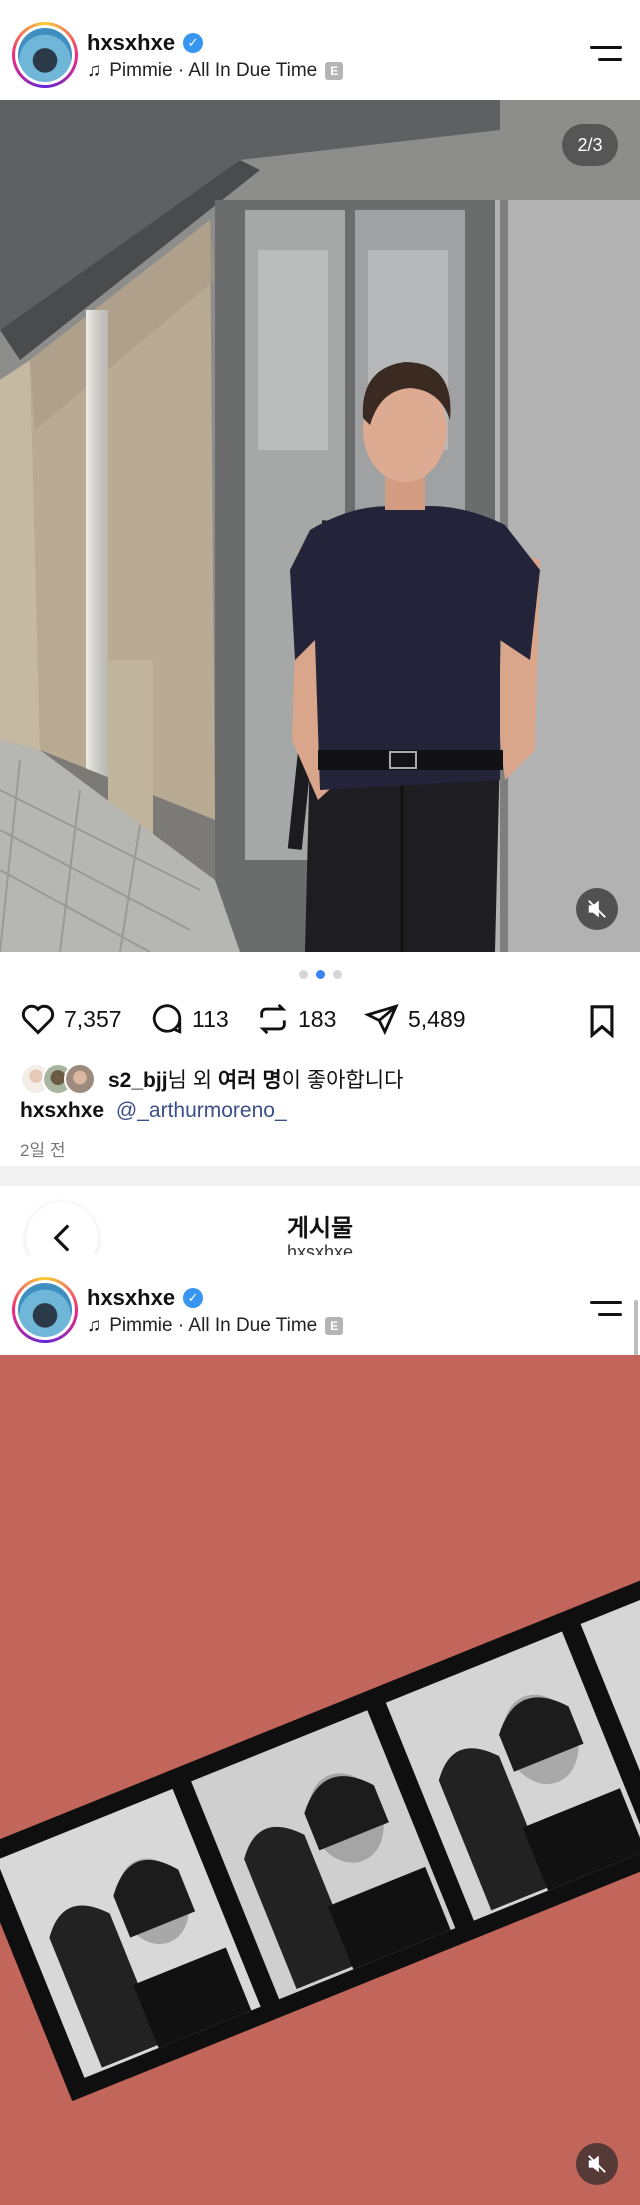 The image size is (640, 2205). What do you see at coordinates (317, 1018) in the screenshot?
I see `repost-count: 183` at bounding box center [317, 1018].